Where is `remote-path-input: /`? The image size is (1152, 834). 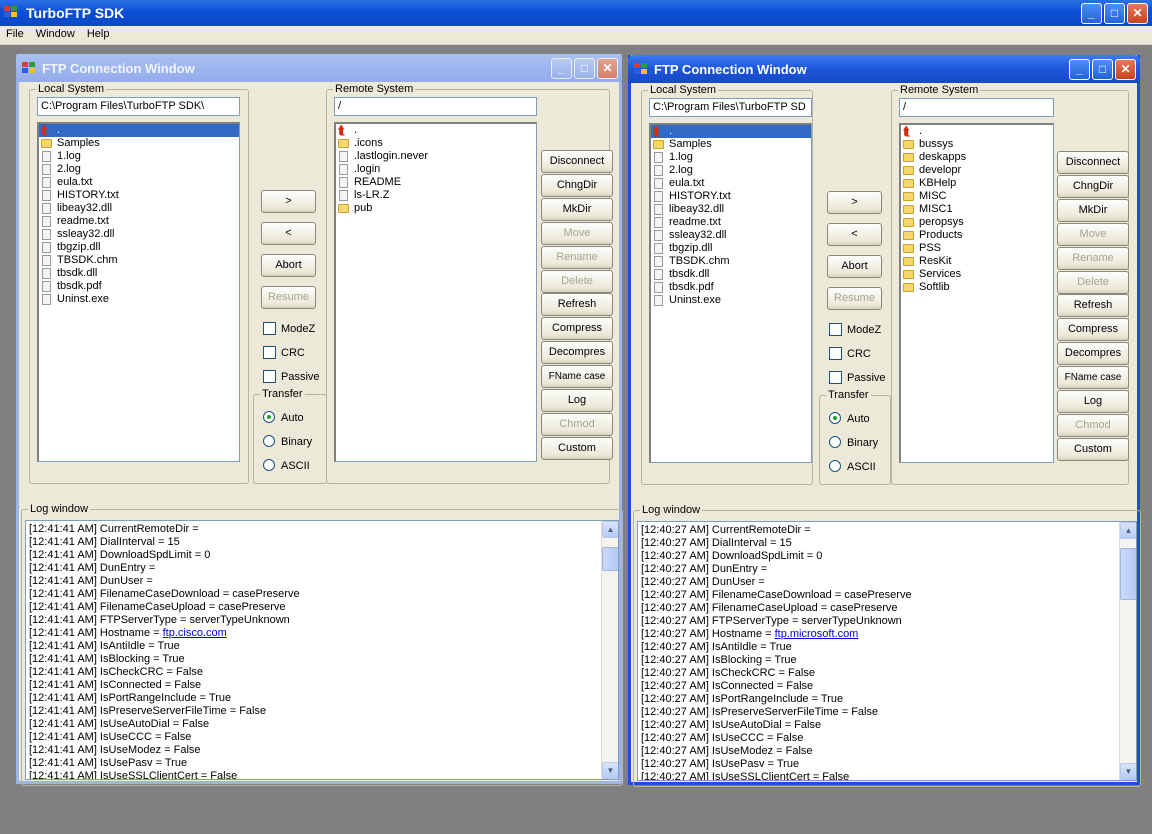
remote-path-input: / is located at coordinates (976, 107).